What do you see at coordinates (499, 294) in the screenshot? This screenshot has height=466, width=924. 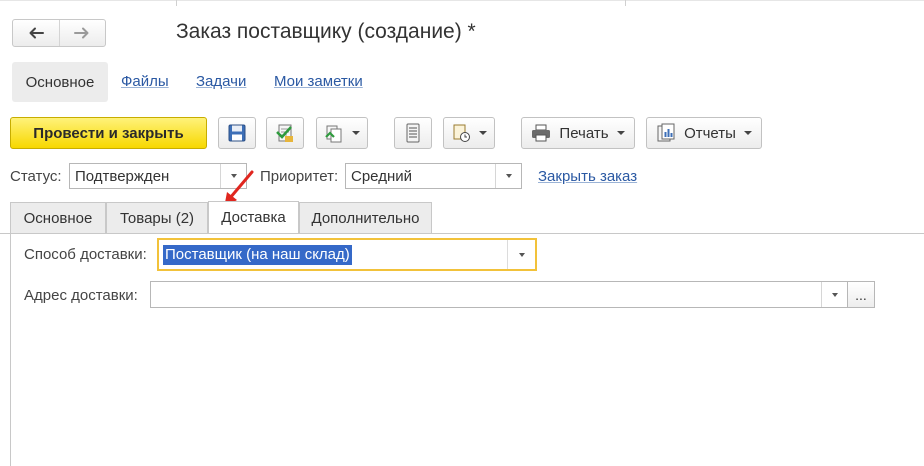 I see `delivery-address-field` at bounding box center [499, 294].